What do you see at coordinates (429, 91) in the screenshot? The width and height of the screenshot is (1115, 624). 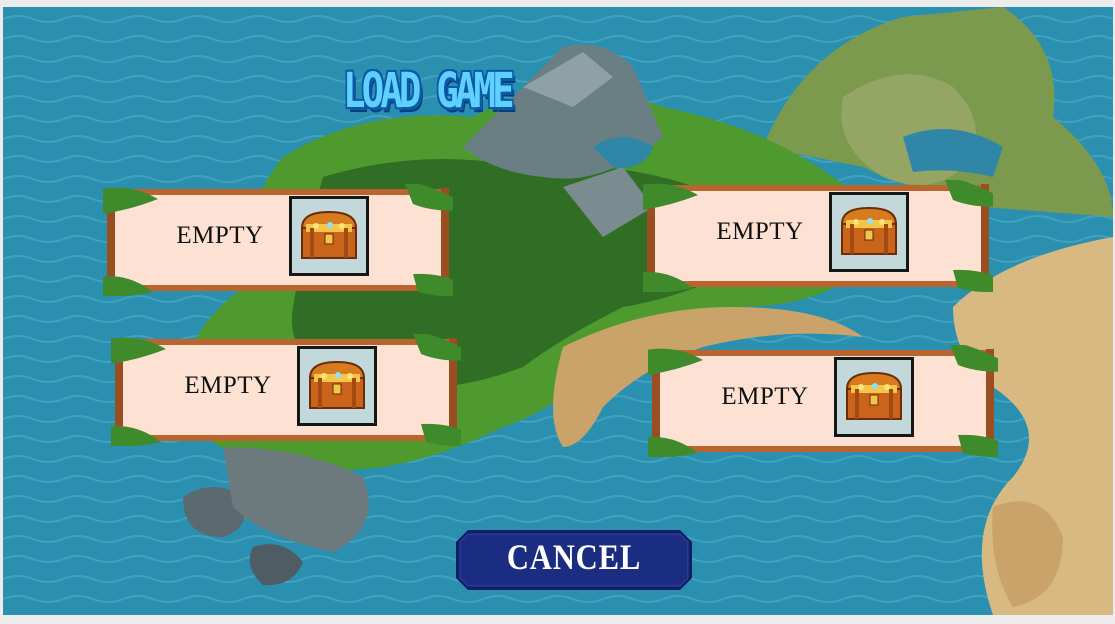 I see `load-game-title: LOAD GAME` at bounding box center [429, 91].